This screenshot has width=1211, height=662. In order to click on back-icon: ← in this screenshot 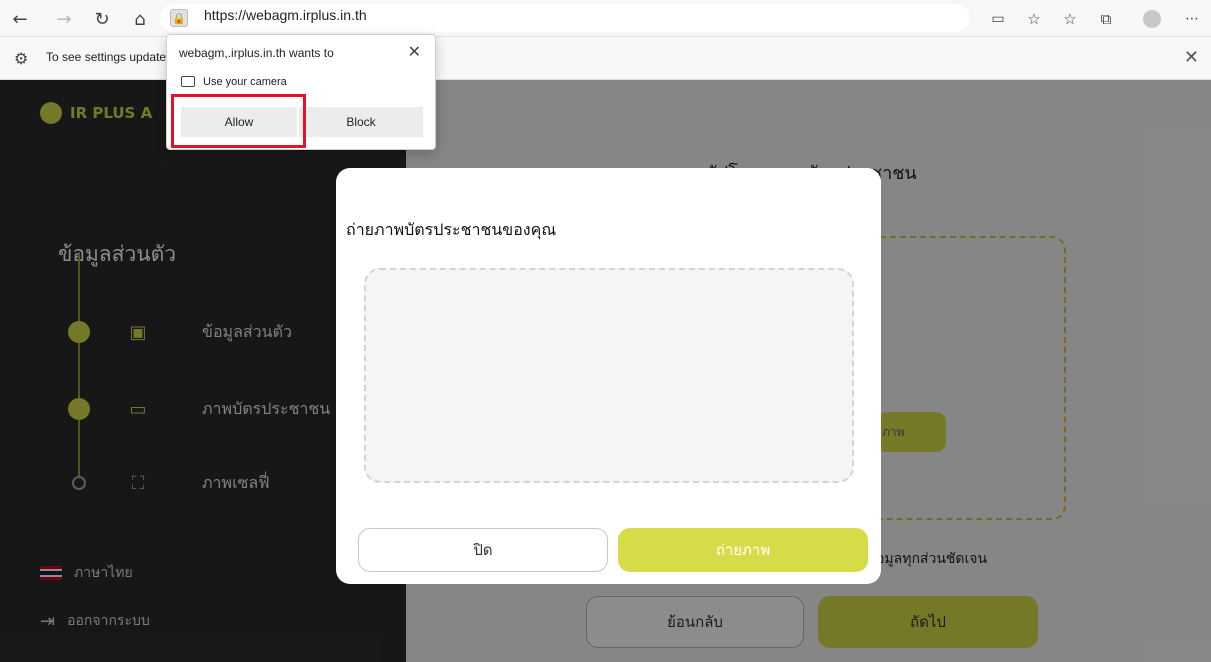, I will do `click(20, 19)`.